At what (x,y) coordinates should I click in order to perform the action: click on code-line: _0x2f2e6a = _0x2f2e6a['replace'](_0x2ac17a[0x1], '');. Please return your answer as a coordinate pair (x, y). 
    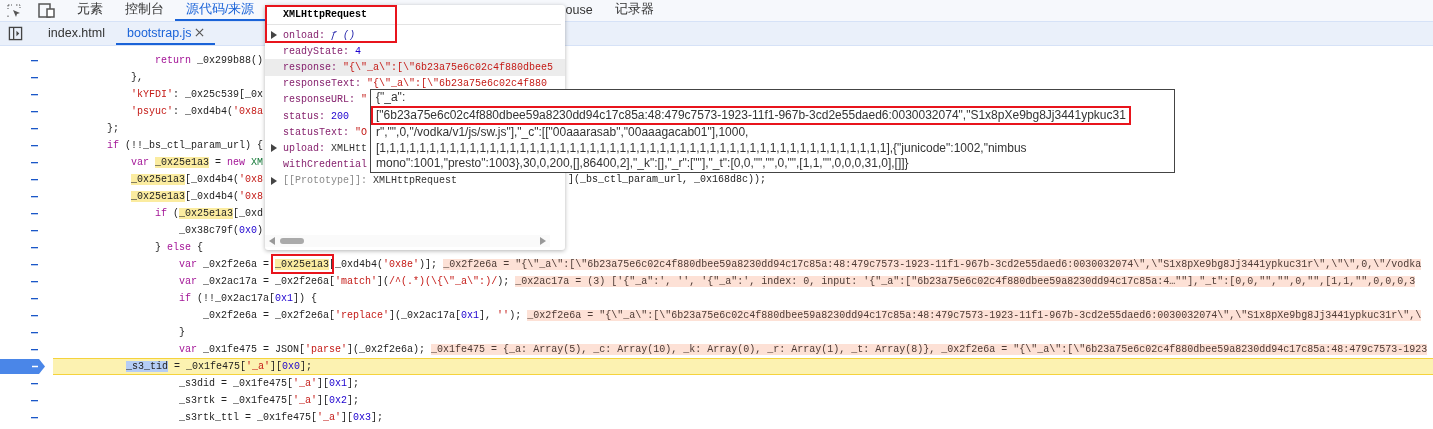
    Looking at the image, I should click on (362, 315).